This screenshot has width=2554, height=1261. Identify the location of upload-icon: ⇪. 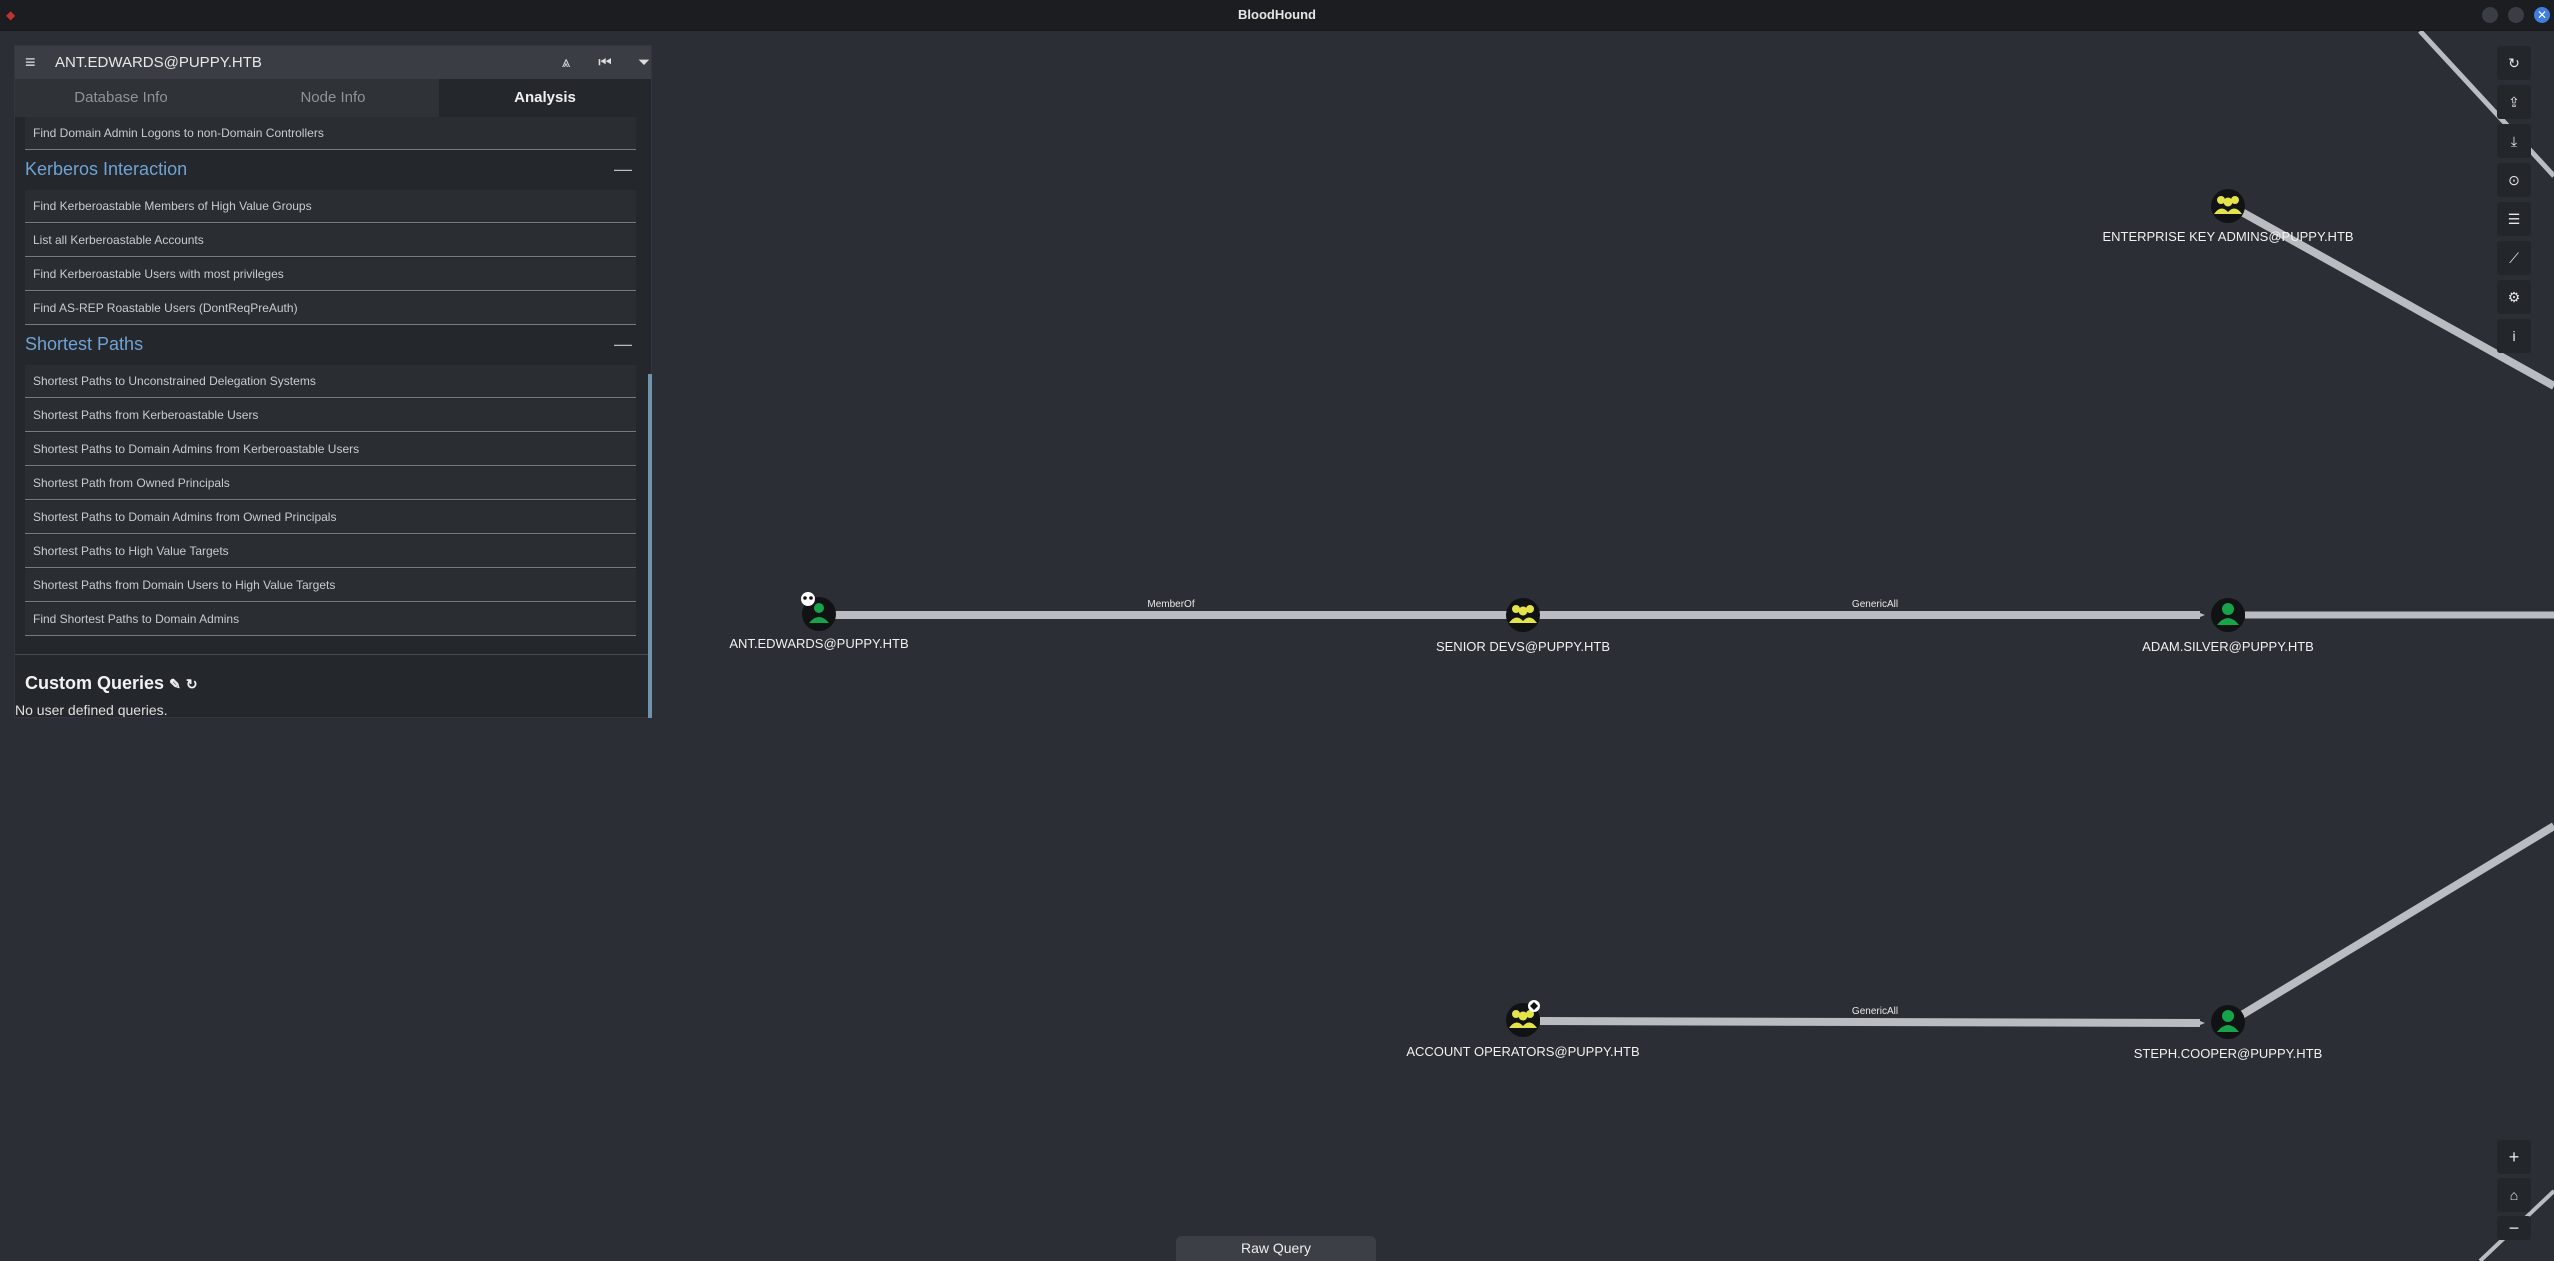
(2514, 102).